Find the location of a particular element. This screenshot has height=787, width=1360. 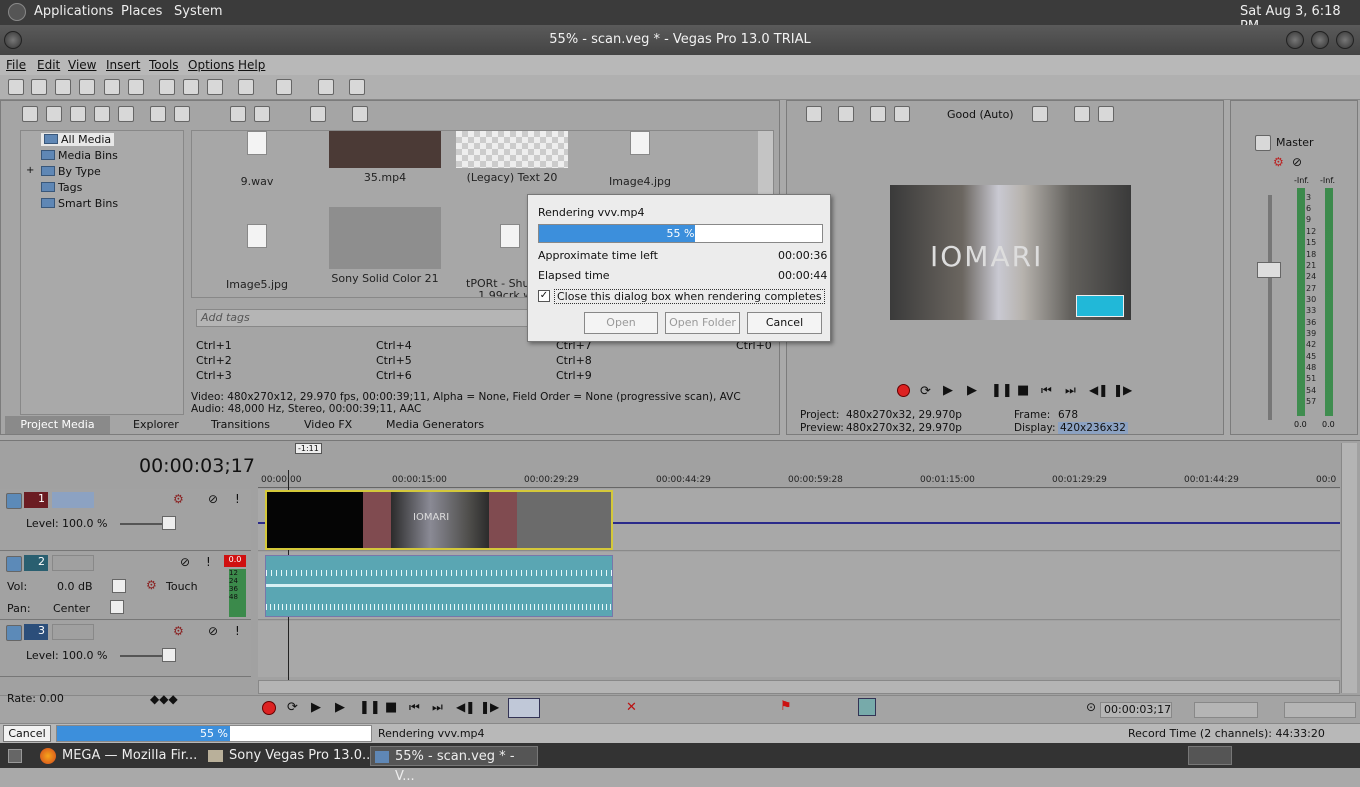

workspace-switcher is located at coordinates (1210, 755).